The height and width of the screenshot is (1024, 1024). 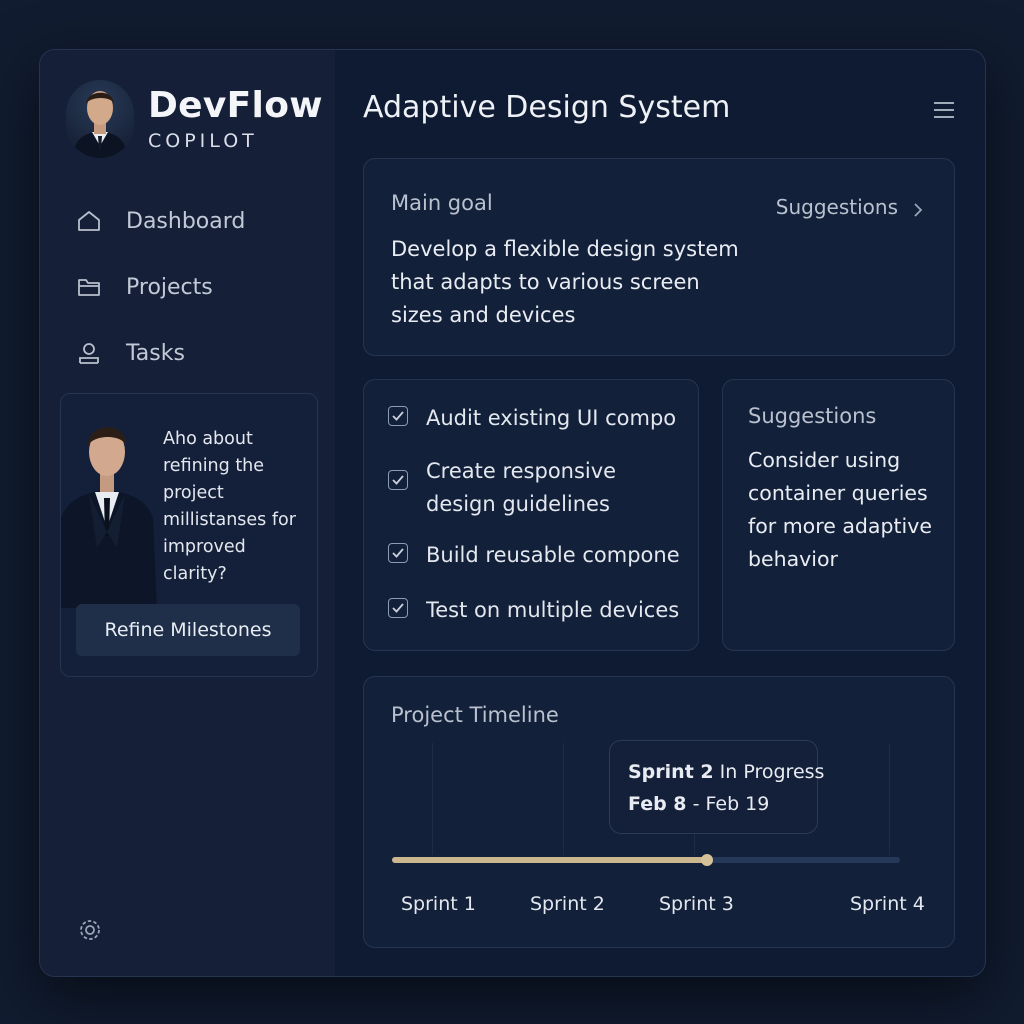 I want to click on task-label: Audit existing UI compo, so click(x=551, y=418).